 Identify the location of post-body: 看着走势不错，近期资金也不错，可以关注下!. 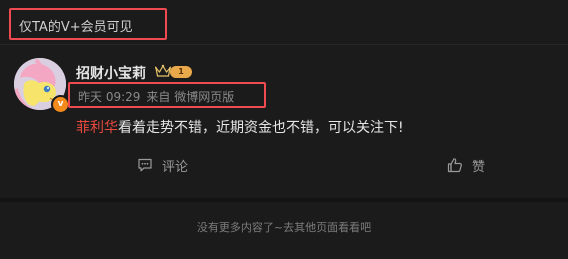
(261, 128).